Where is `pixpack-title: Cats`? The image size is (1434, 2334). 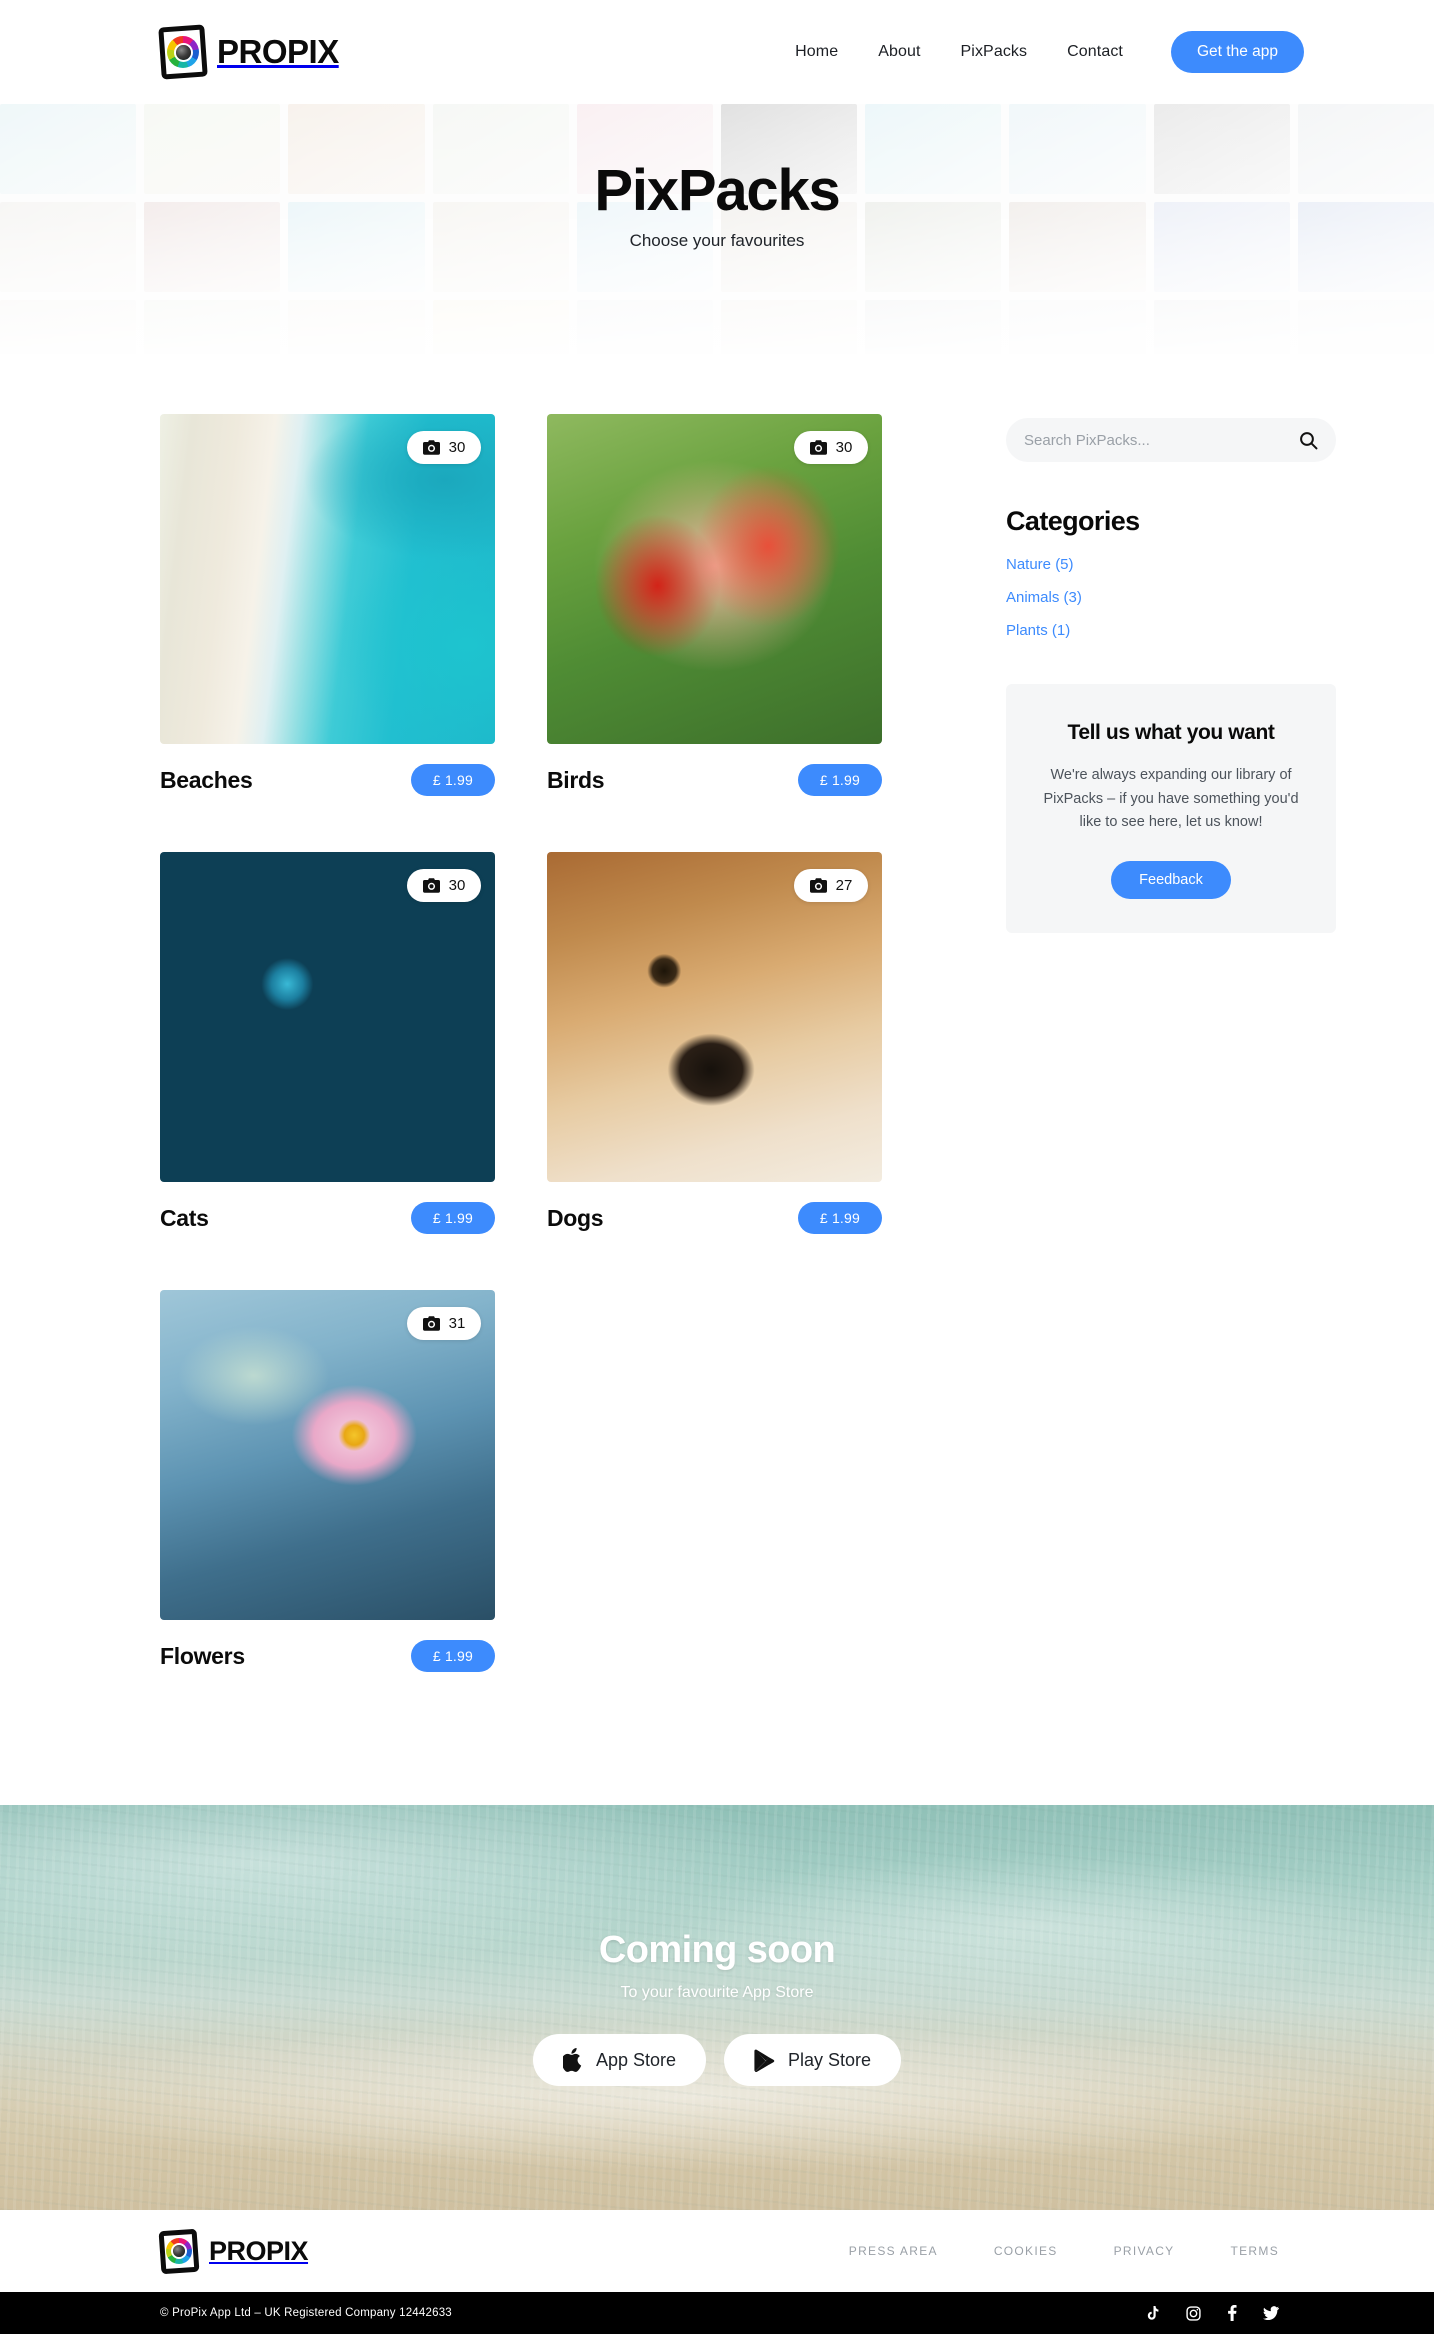 pixpack-title: Cats is located at coordinates (184, 1217).